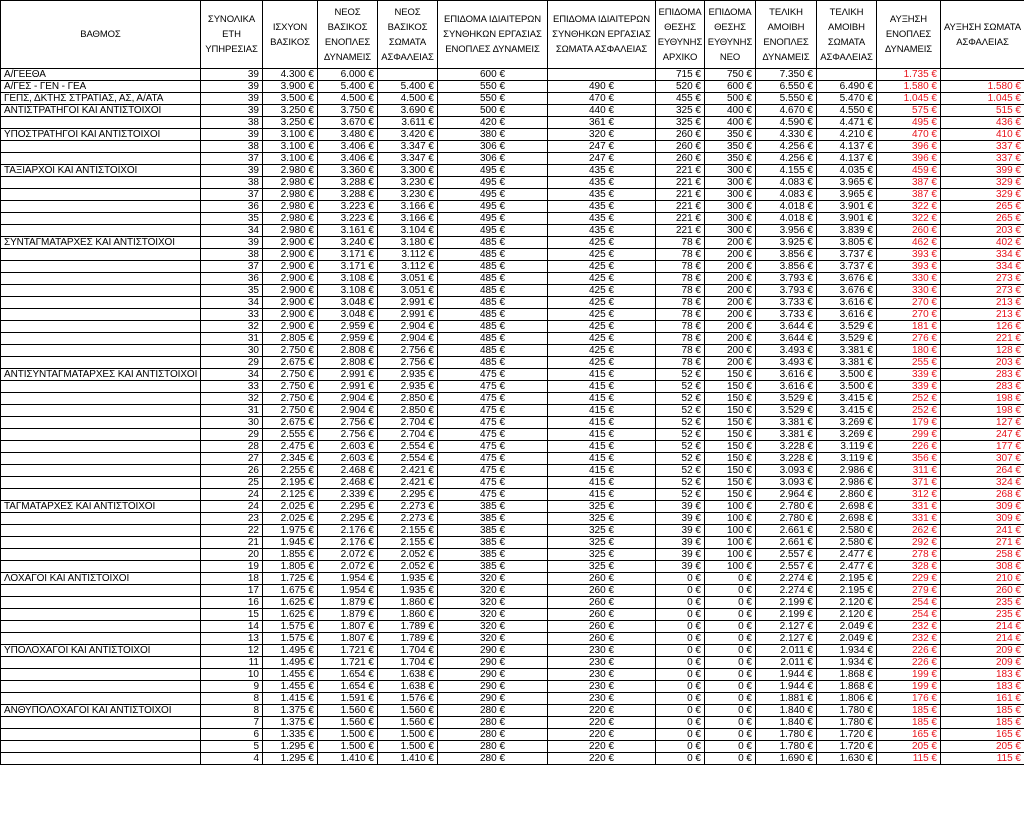 This screenshot has width=1024, height=839. Describe the element at coordinates (786, 434) in the screenshot. I see `cell-final-pay-armed-forces: 3.381 €` at that location.